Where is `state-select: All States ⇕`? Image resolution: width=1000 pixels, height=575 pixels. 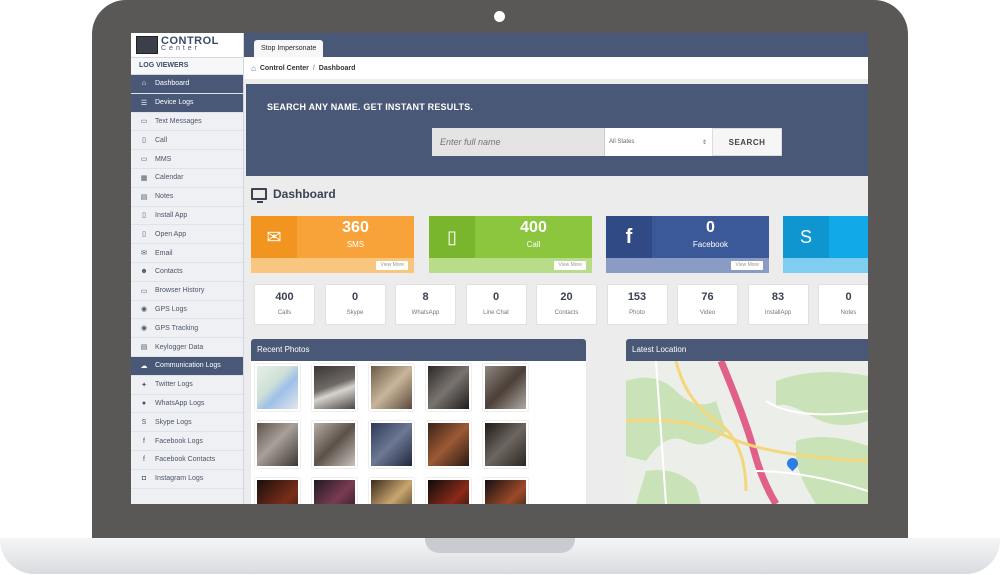
state-select: All States ⇕ is located at coordinates (658, 142).